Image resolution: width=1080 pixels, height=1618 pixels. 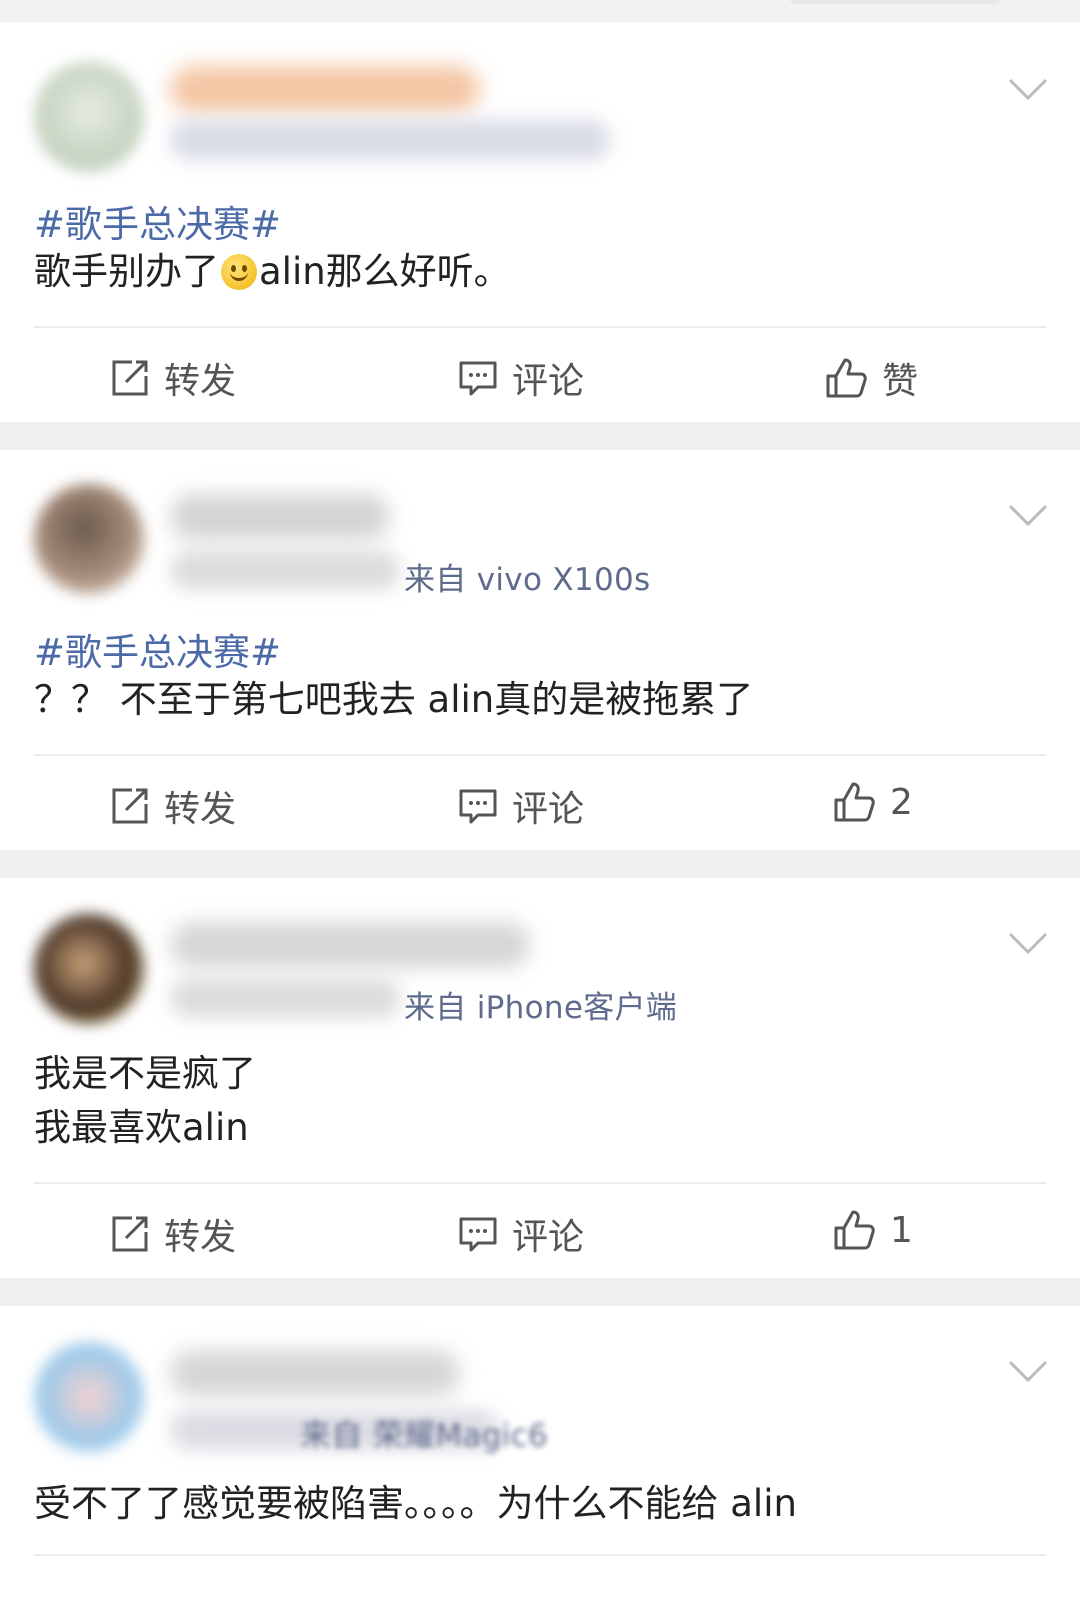 I want to click on post-text: 歌手别办了 alin那么好听。, so click(x=272, y=272).